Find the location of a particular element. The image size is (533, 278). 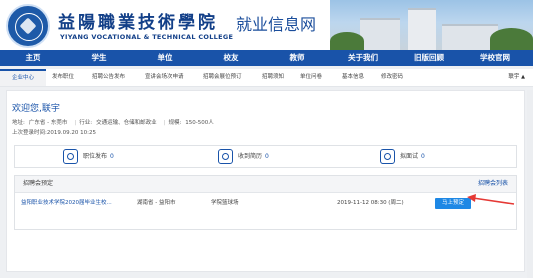

job-fair-title: 招聘会预定 is located at coordinates (38, 183).